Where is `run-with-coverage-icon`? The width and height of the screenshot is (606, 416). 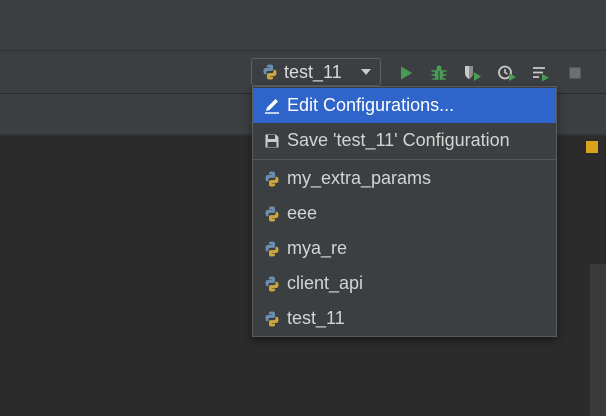 run-with-coverage-icon is located at coordinates (473, 73).